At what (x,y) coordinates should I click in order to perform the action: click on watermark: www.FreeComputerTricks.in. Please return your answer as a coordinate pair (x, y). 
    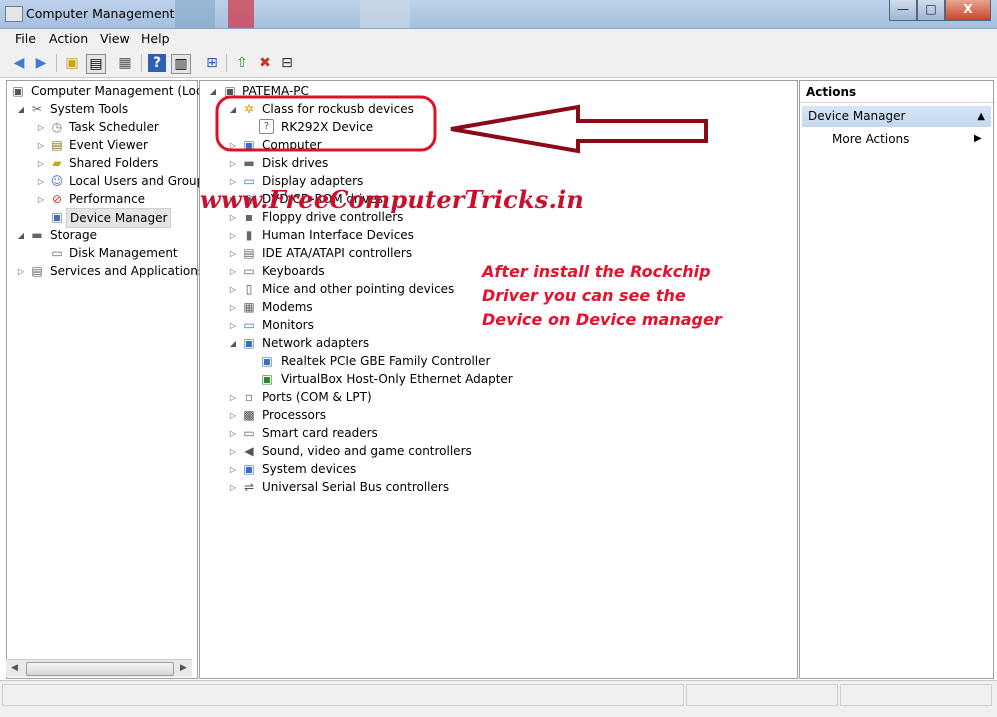
    Looking at the image, I should click on (392, 199).